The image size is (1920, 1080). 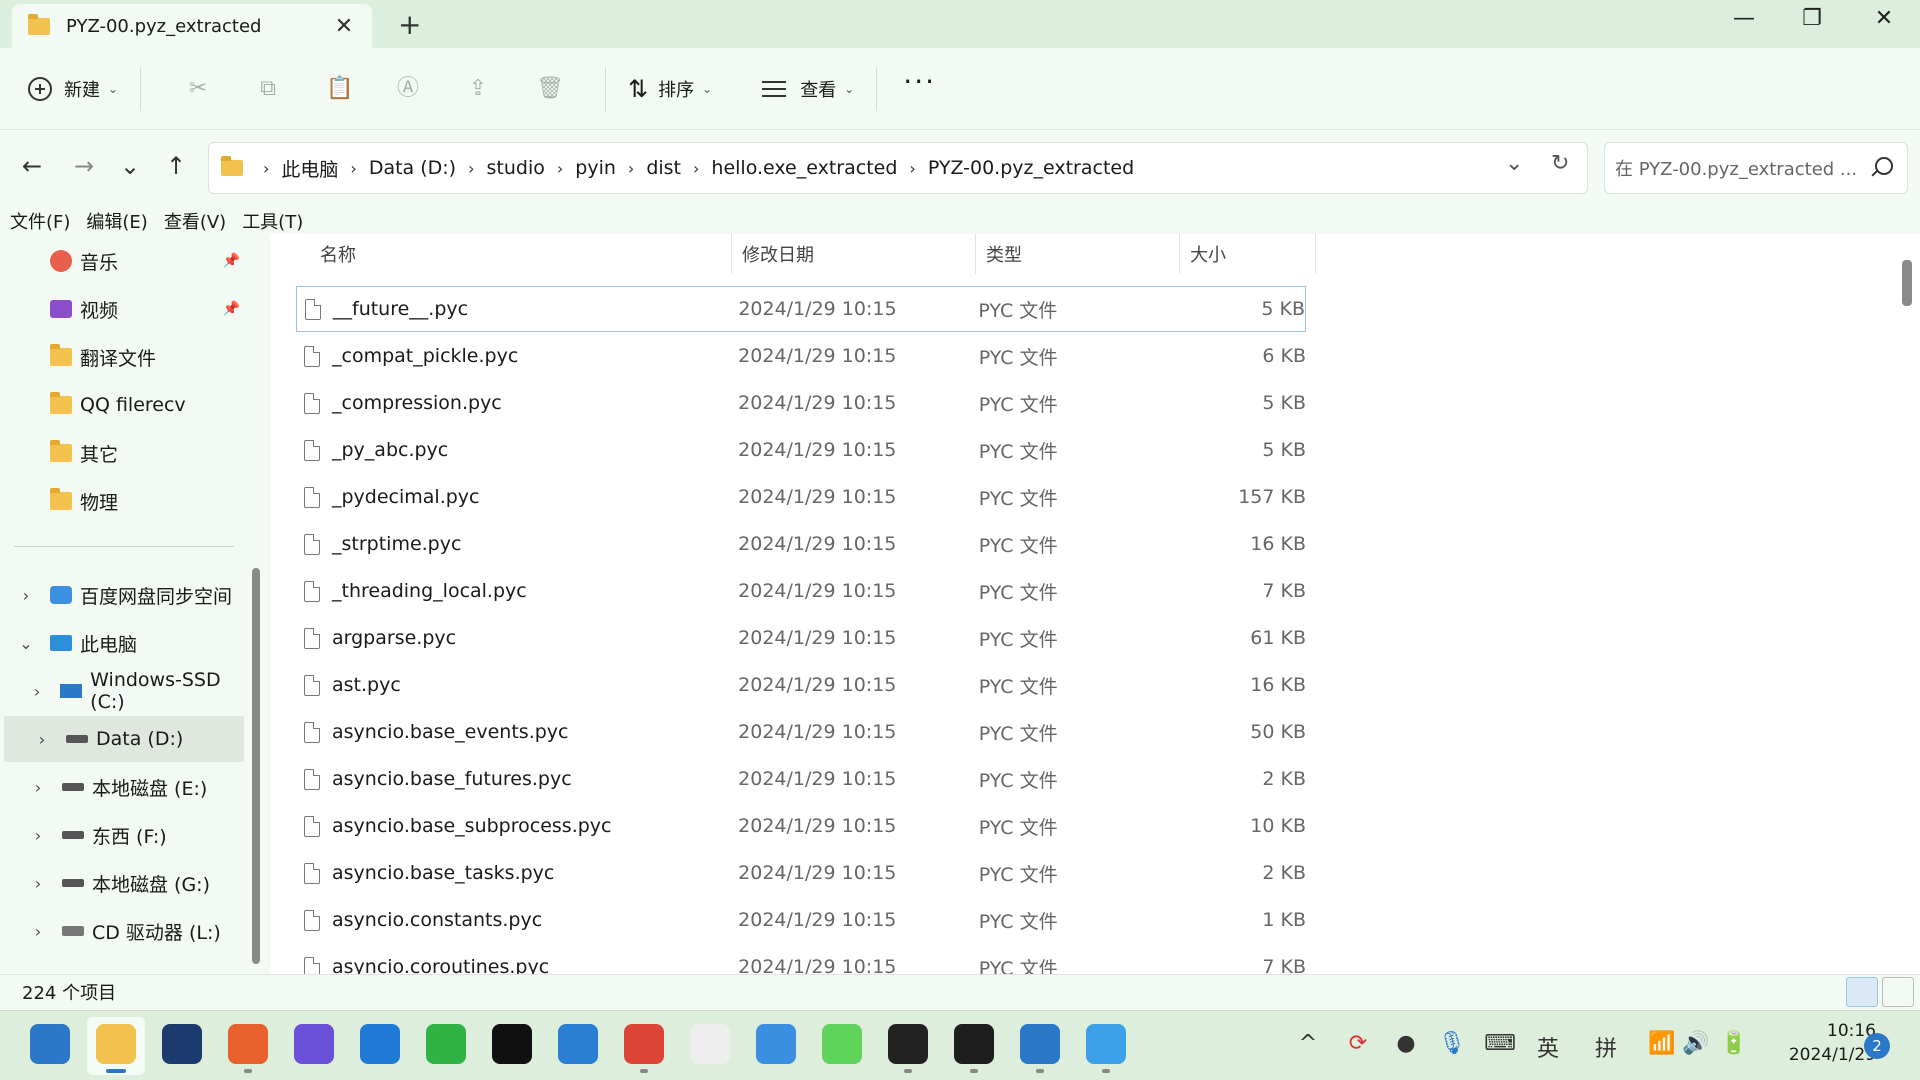 I want to click on more-options-icon: ···, so click(x=919, y=84).